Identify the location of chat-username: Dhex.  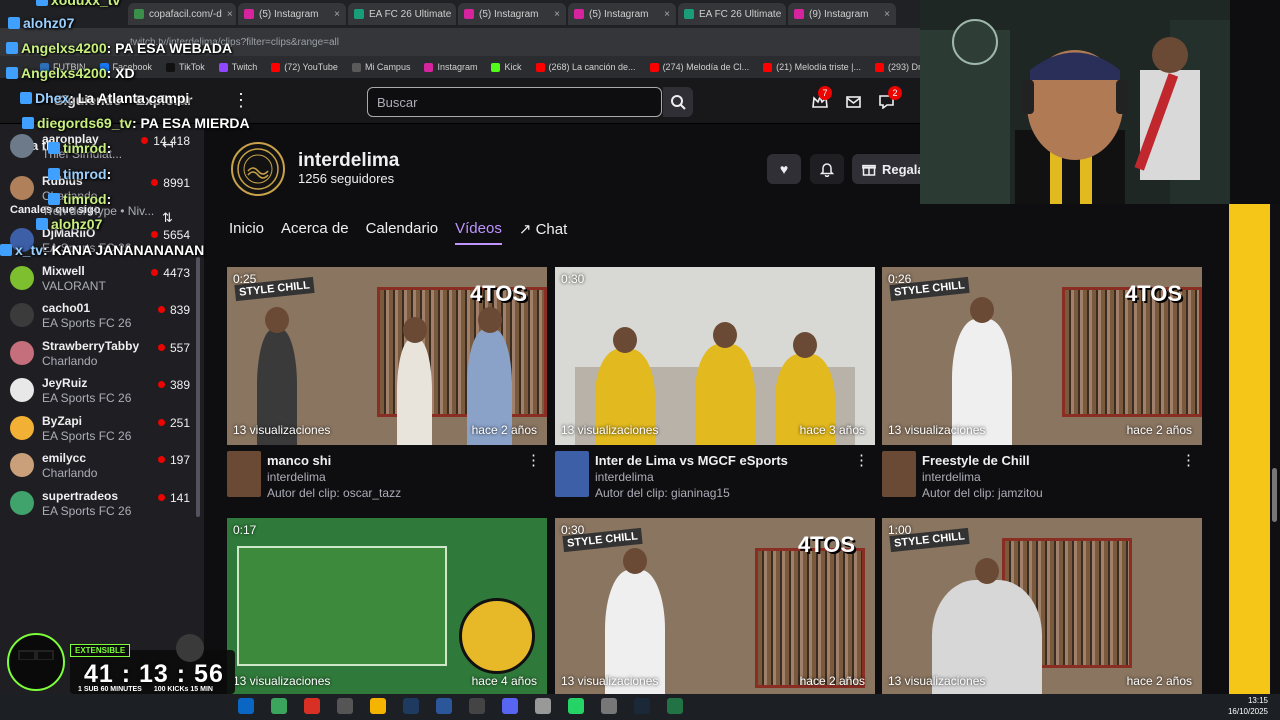
(52, 98).